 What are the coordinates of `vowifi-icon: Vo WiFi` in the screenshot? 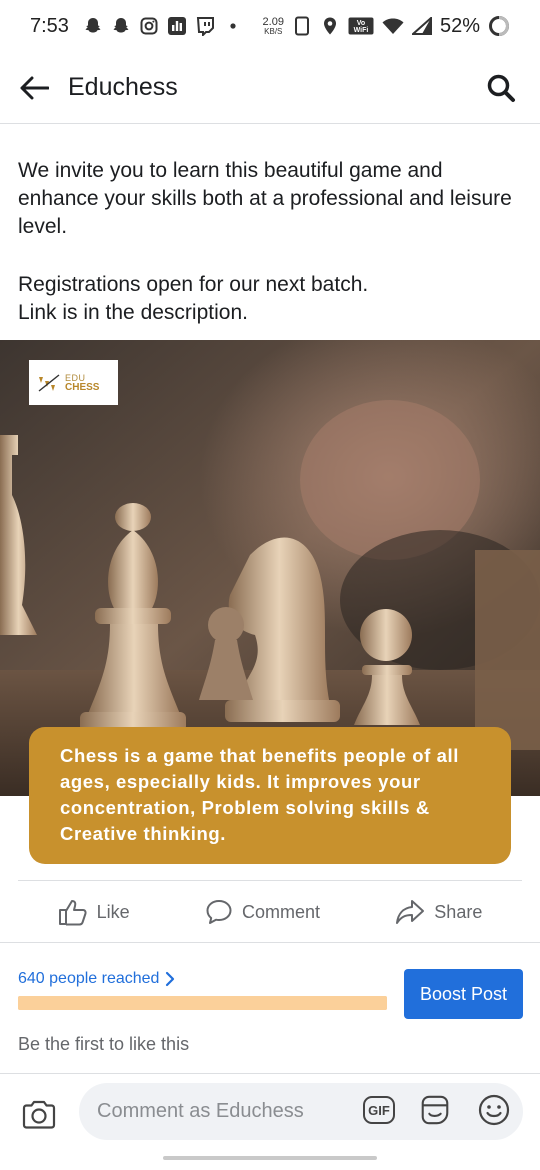 It's located at (361, 26).